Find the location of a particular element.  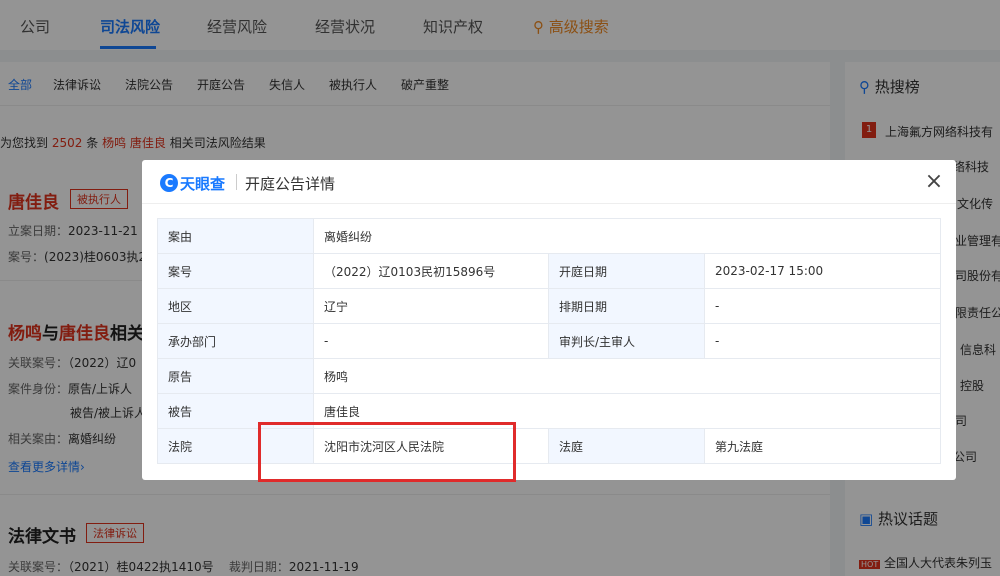

table-row: 原告 杨鸣 is located at coordinates (549, 376).